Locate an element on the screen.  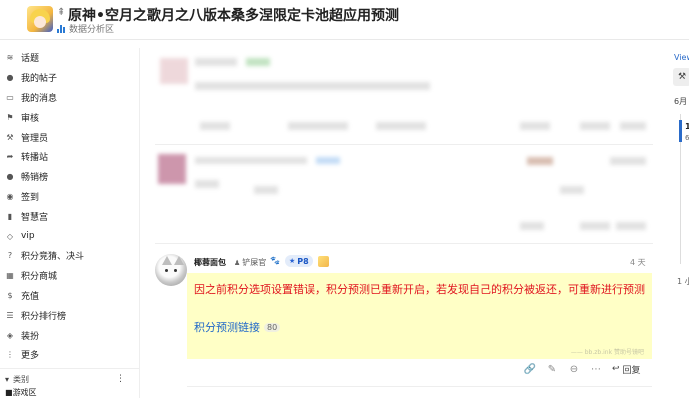
chevron-down-icon: ▾ is located at coordinates (7, 380).